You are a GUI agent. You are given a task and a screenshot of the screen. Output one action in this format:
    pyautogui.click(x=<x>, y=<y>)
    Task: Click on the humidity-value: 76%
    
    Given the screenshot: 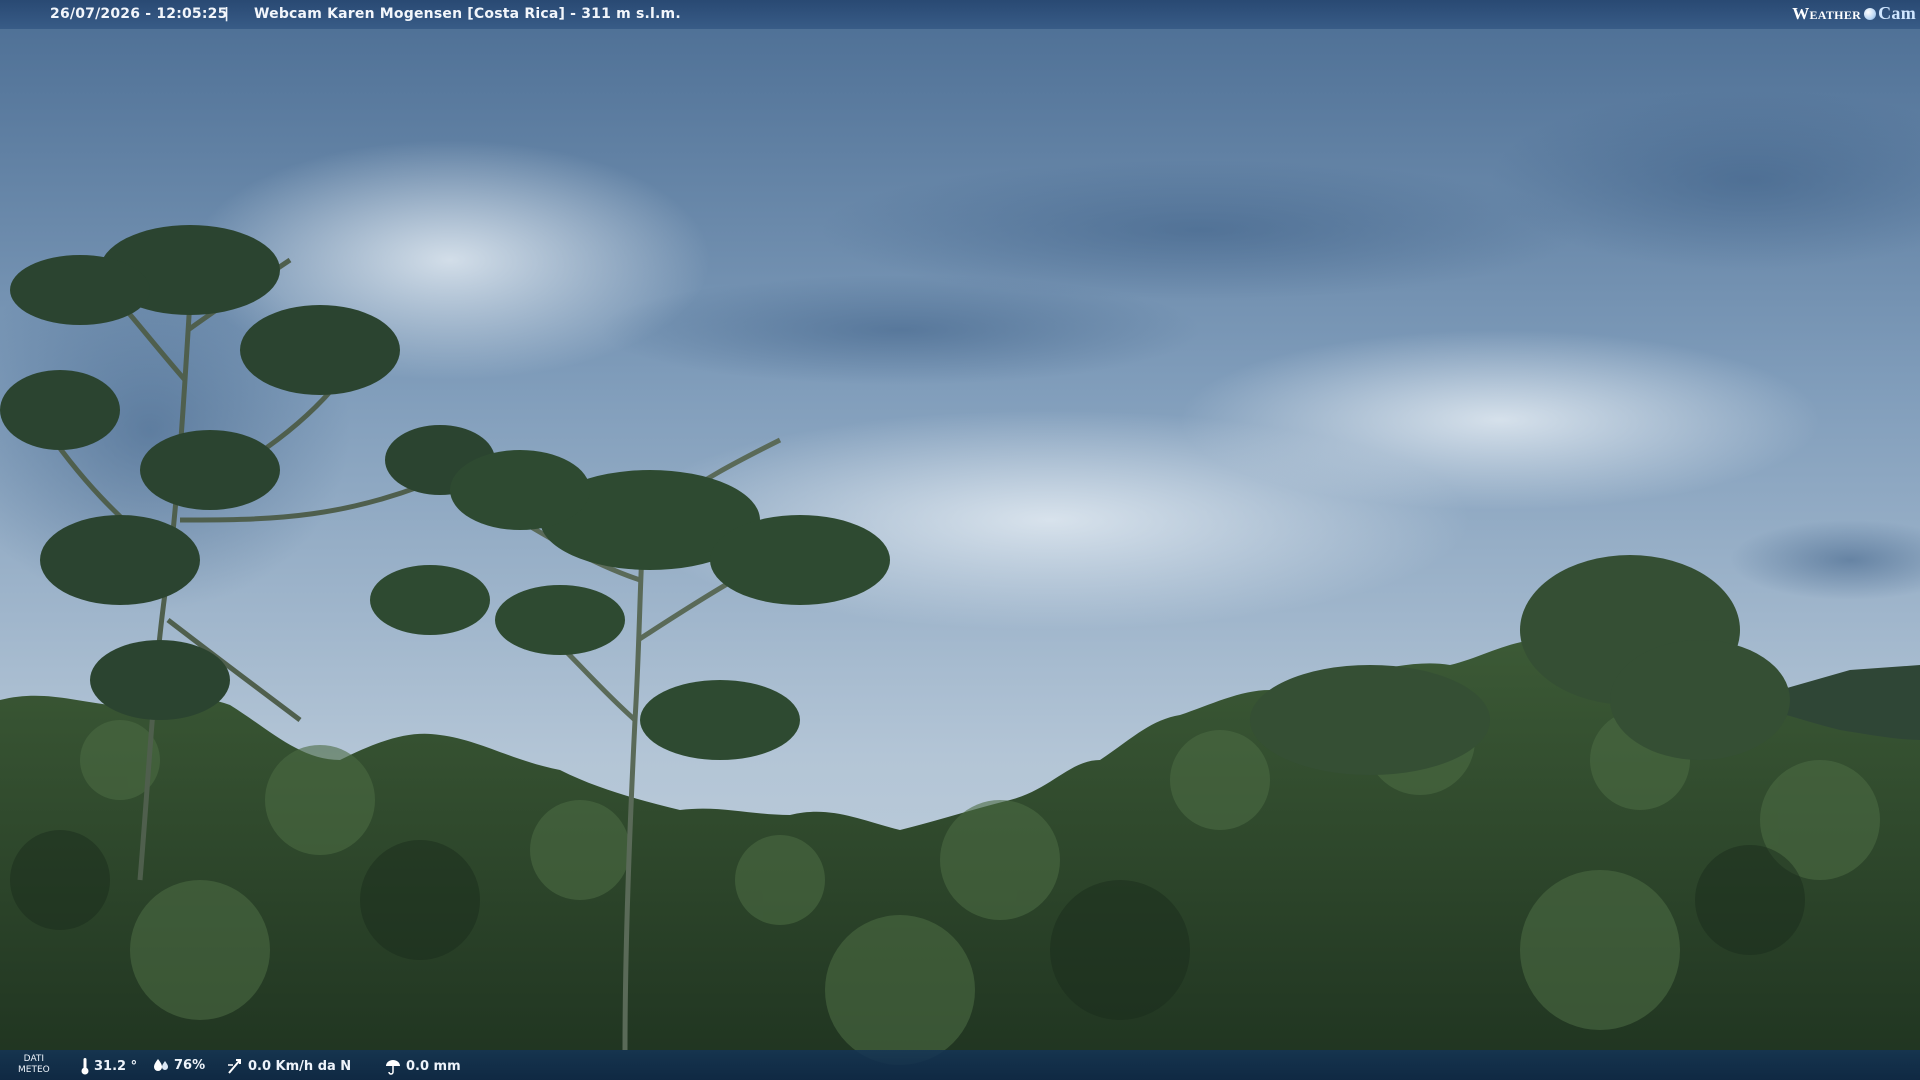 What is the action you would take?
    pyautogui.click(x=190, y=1065)
    